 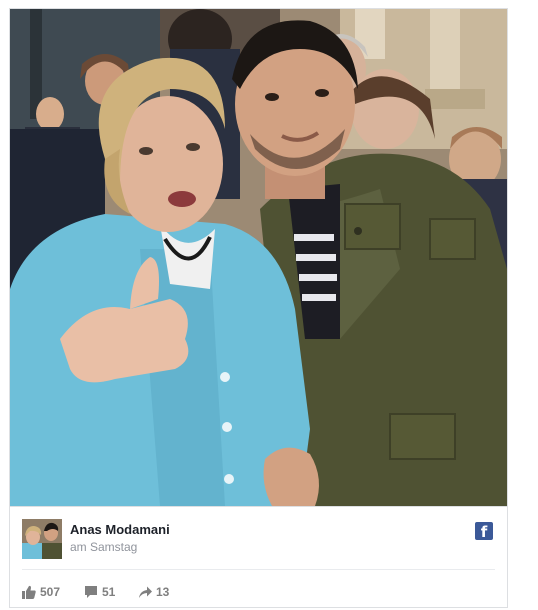 What do you see at coordinates (91, 592) in the screenshot?
I see `speech-bubble-icon` at bounding box center [91, 592].